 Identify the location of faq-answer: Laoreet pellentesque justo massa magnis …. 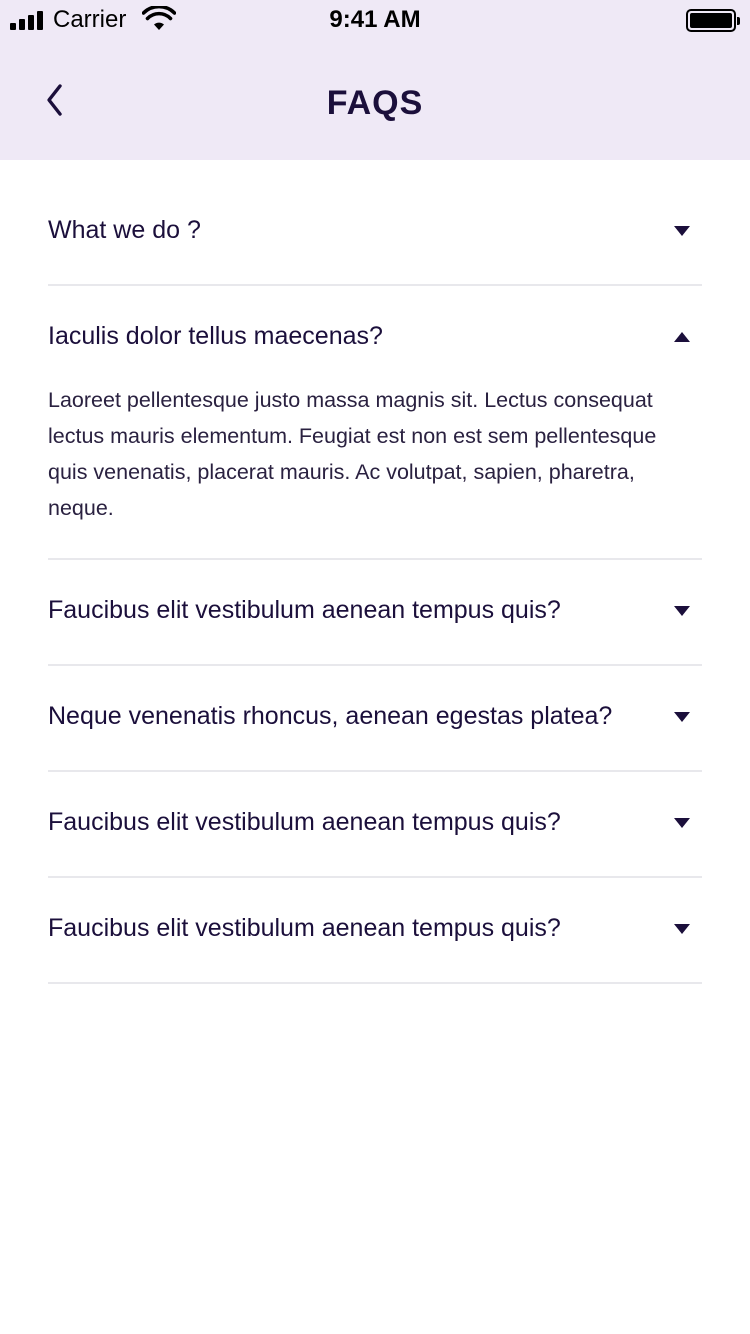
(352, 454).